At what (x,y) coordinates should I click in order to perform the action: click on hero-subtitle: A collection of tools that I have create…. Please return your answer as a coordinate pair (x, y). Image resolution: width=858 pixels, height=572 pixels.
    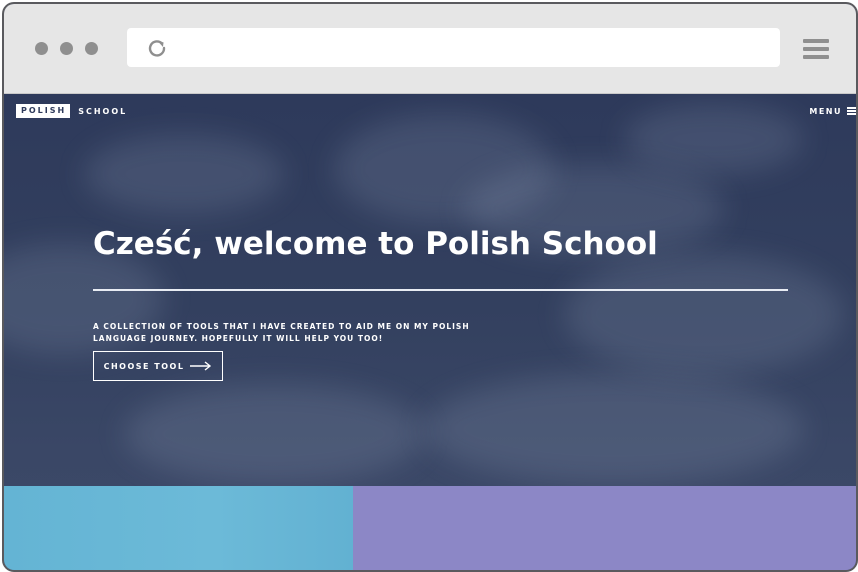
    Looking at the image, I should click on (281, 332).